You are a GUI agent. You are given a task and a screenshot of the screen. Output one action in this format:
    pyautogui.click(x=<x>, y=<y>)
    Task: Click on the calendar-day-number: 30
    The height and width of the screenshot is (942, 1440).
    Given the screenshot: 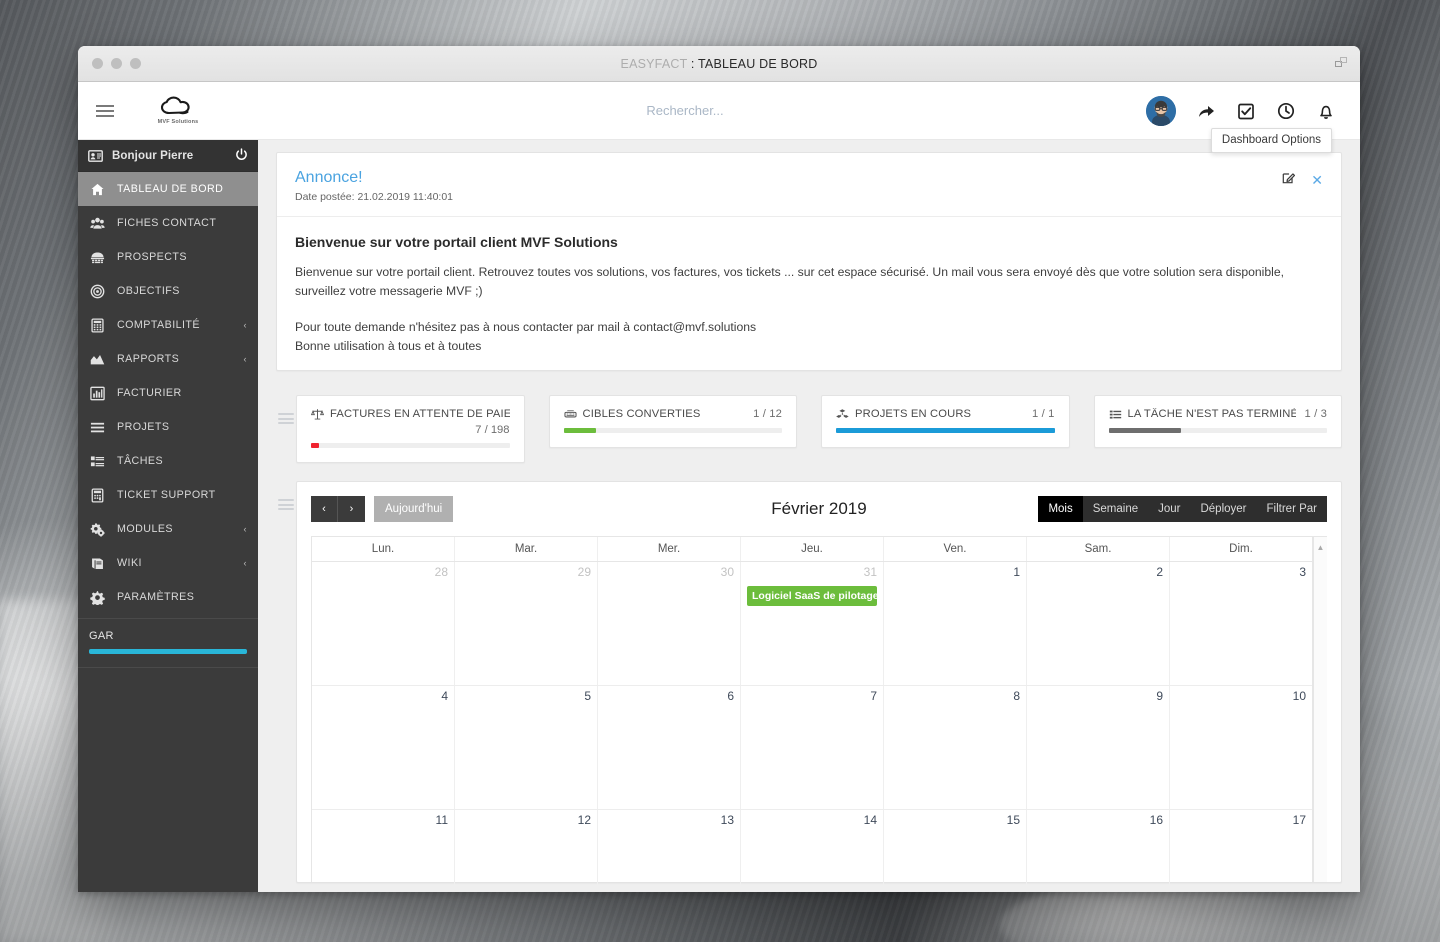 What is the action you would take?
    pyautogui.click(x=727, y=571)
    